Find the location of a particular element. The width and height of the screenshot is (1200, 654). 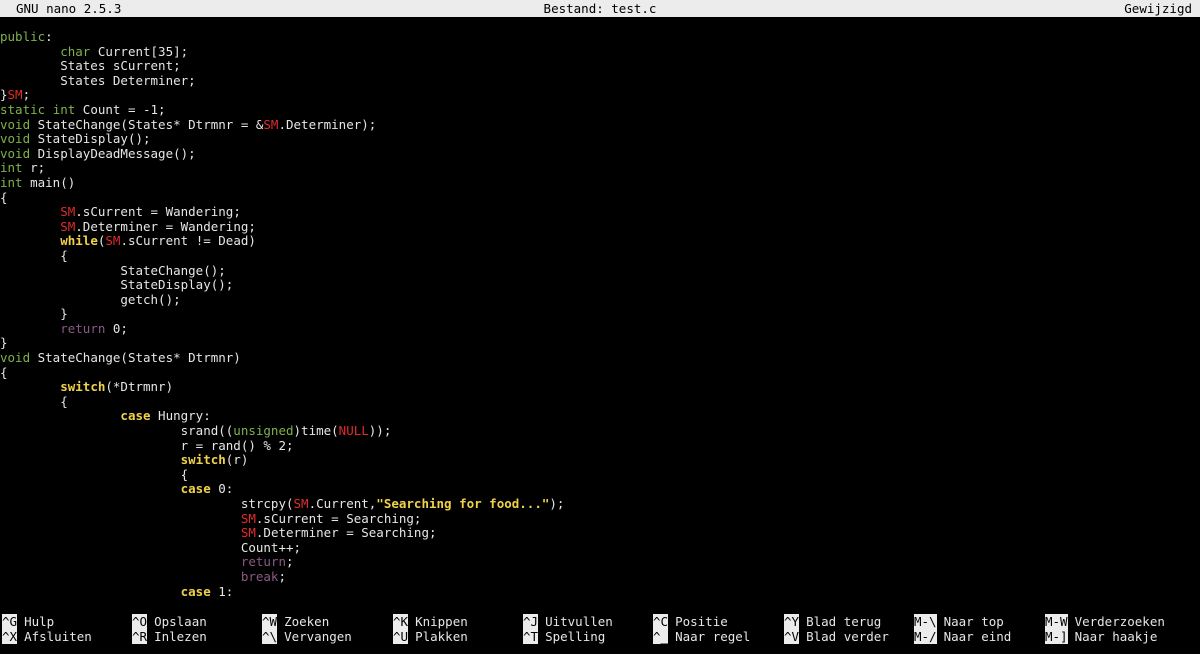

code-line: StateChange(); is located at coordinates (600, 270).